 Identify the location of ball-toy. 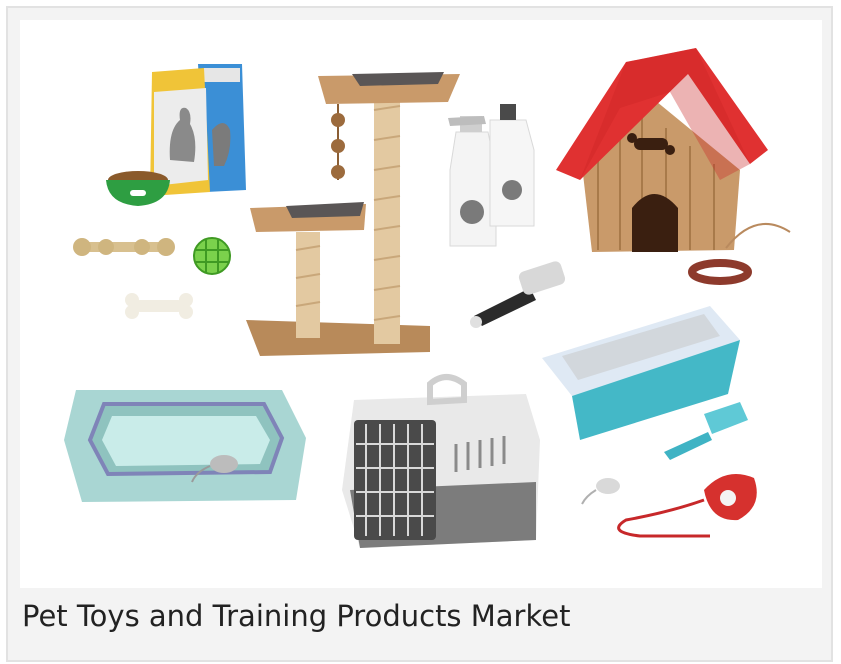
(212, 256).